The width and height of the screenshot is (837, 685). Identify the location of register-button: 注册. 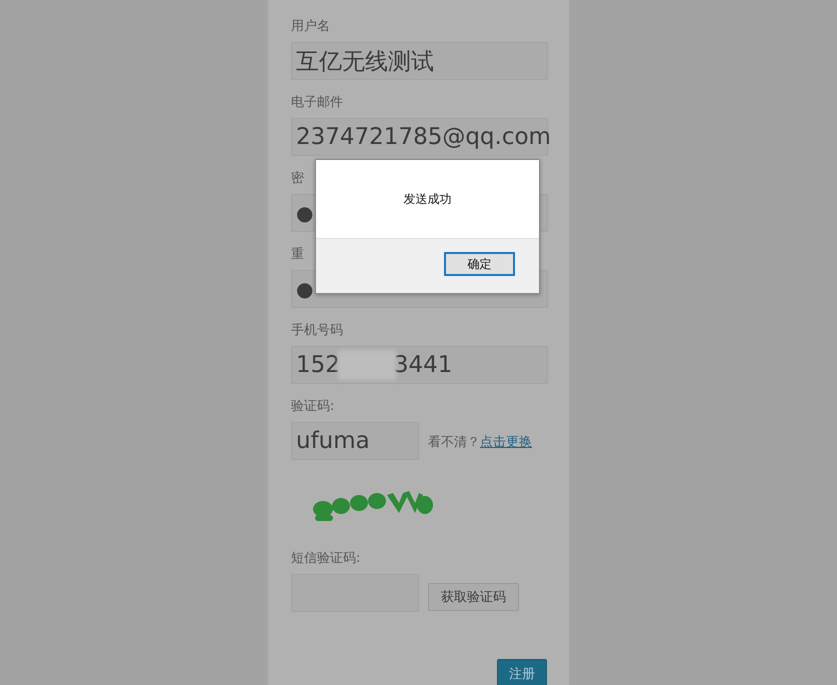
(522, 672).